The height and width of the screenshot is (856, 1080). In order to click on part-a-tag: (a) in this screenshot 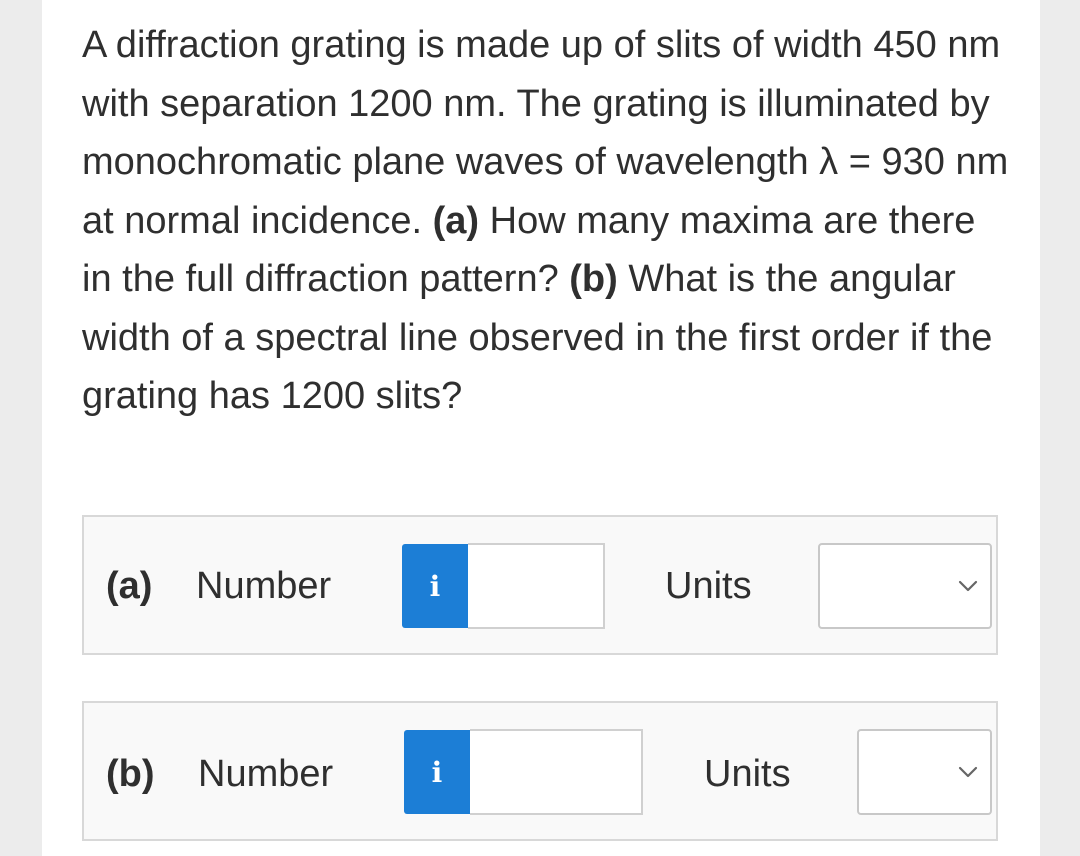, I will do `click(456, 220)`.